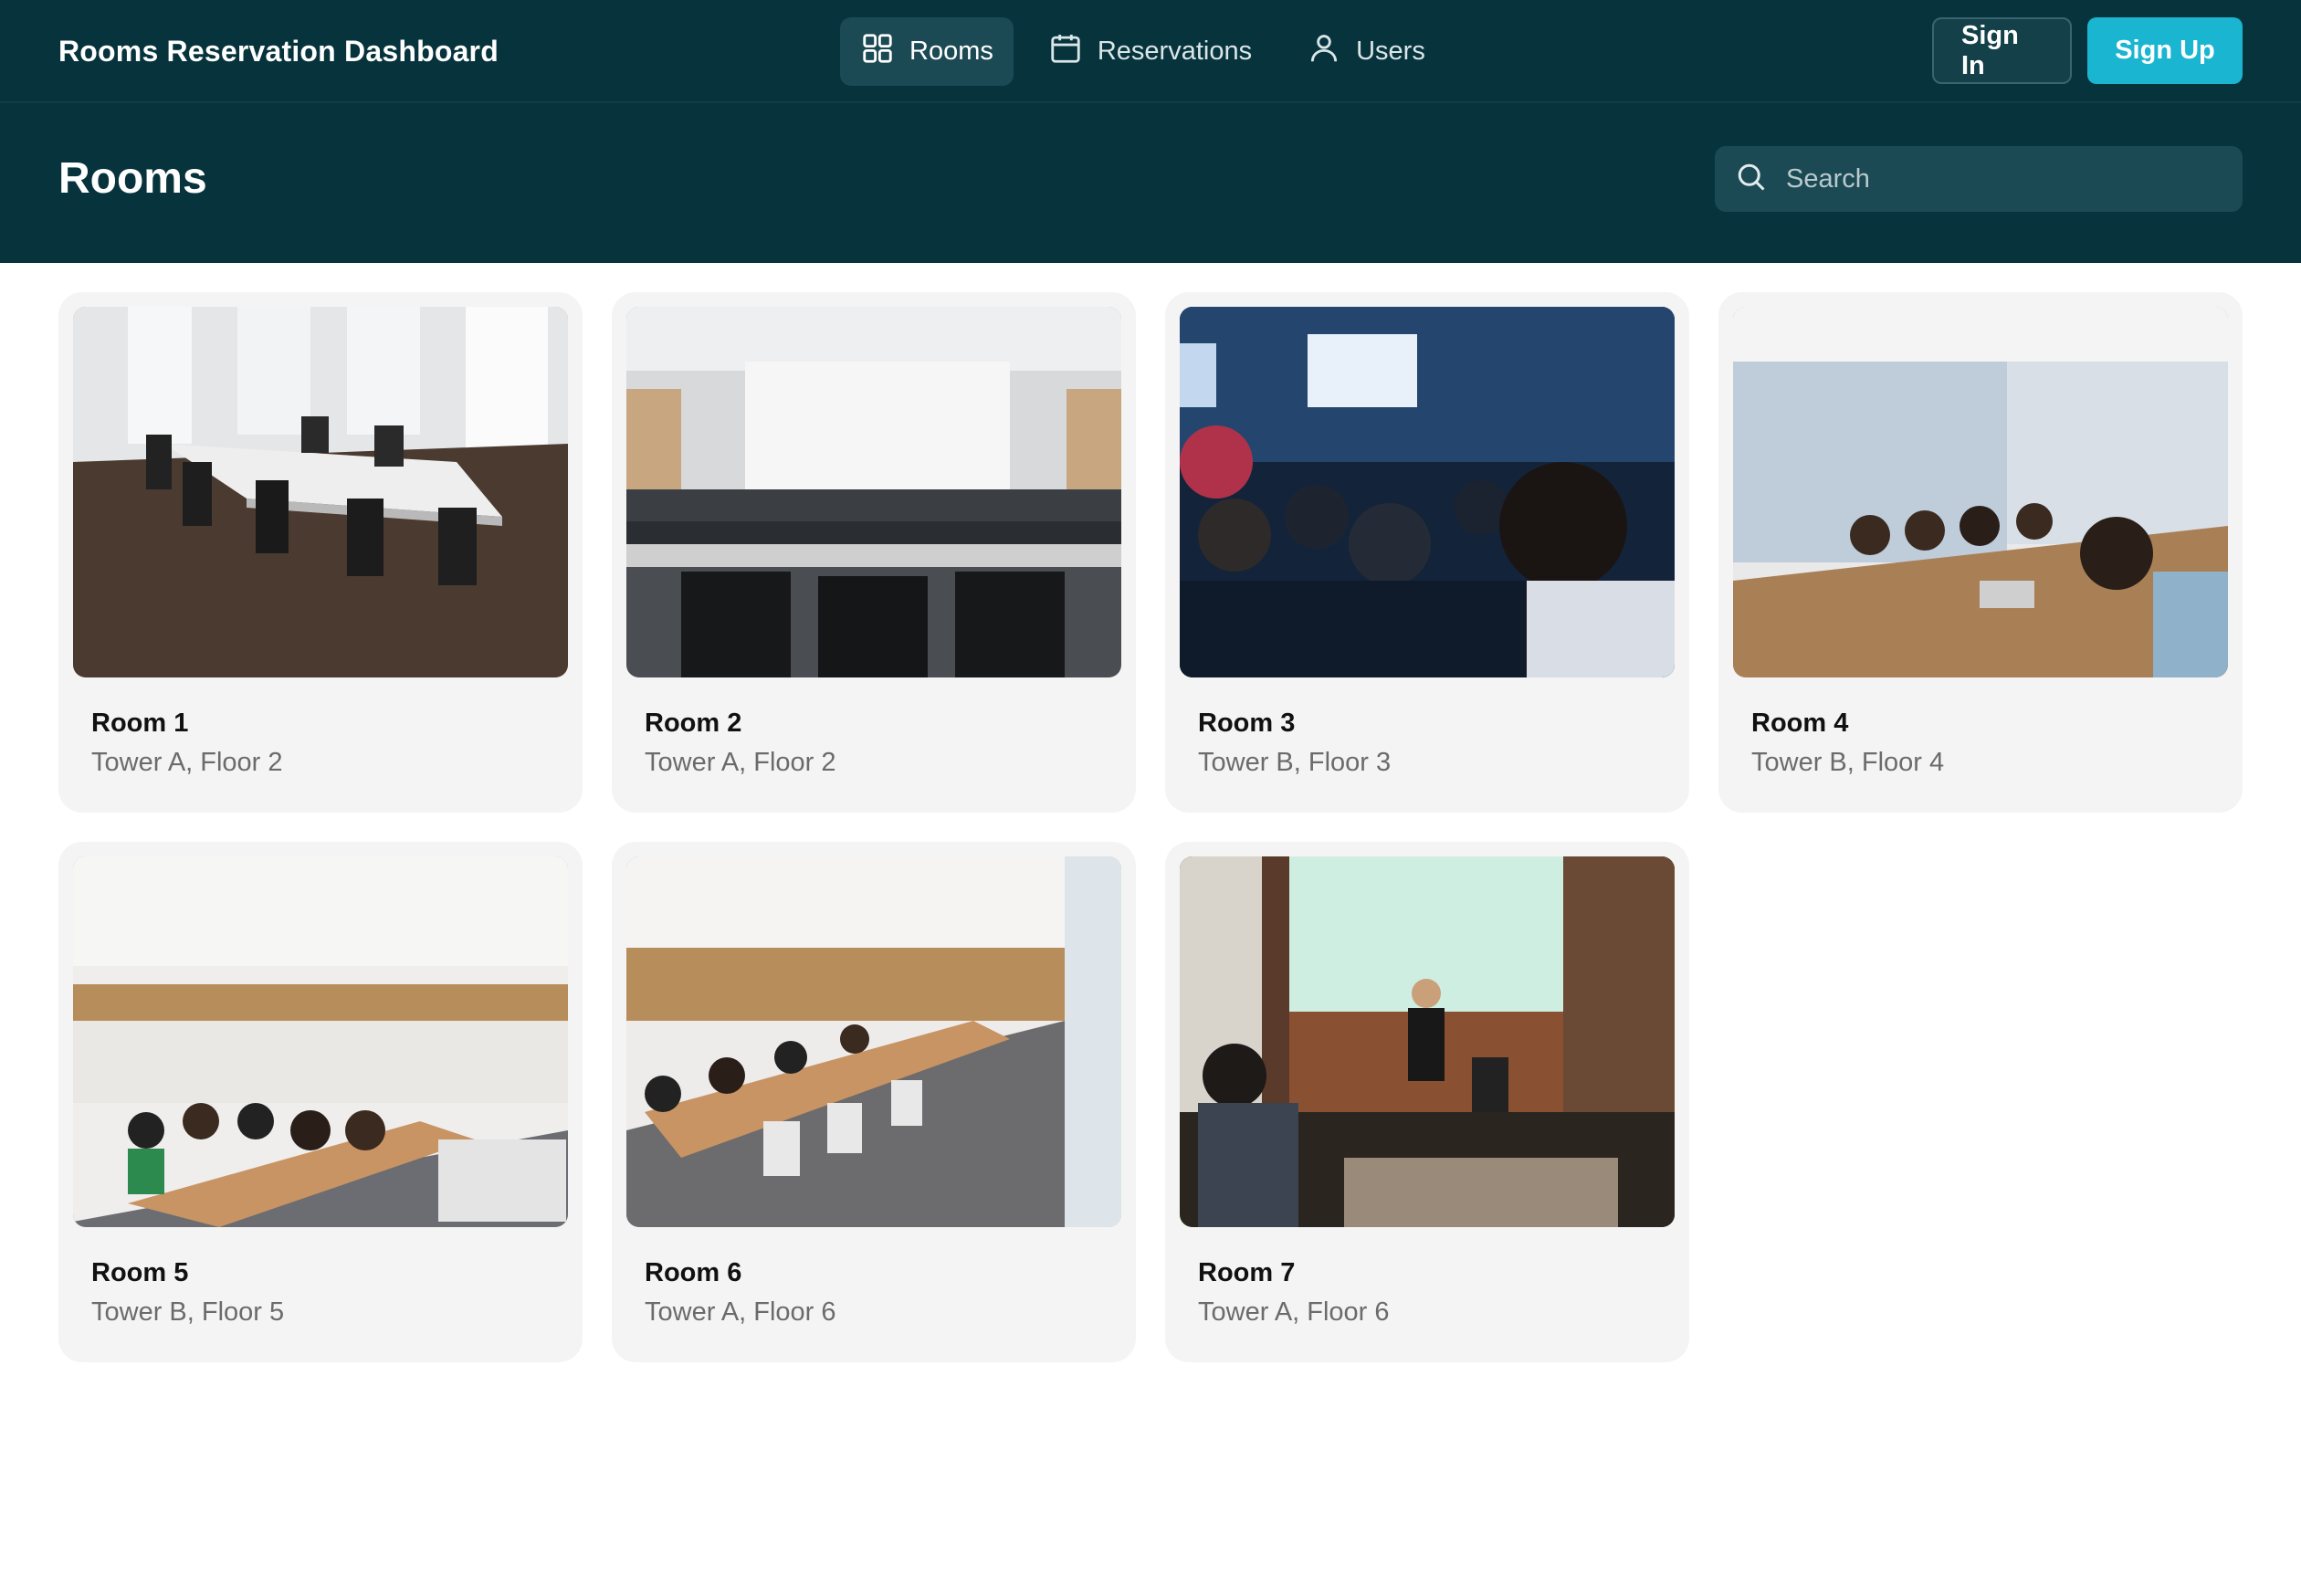 This screenshot has height=1596, width=2301. Describe the element at coordinates (1848, 762) in the screenshot. I see `room-location: Tower B, Floor 4` at that location.